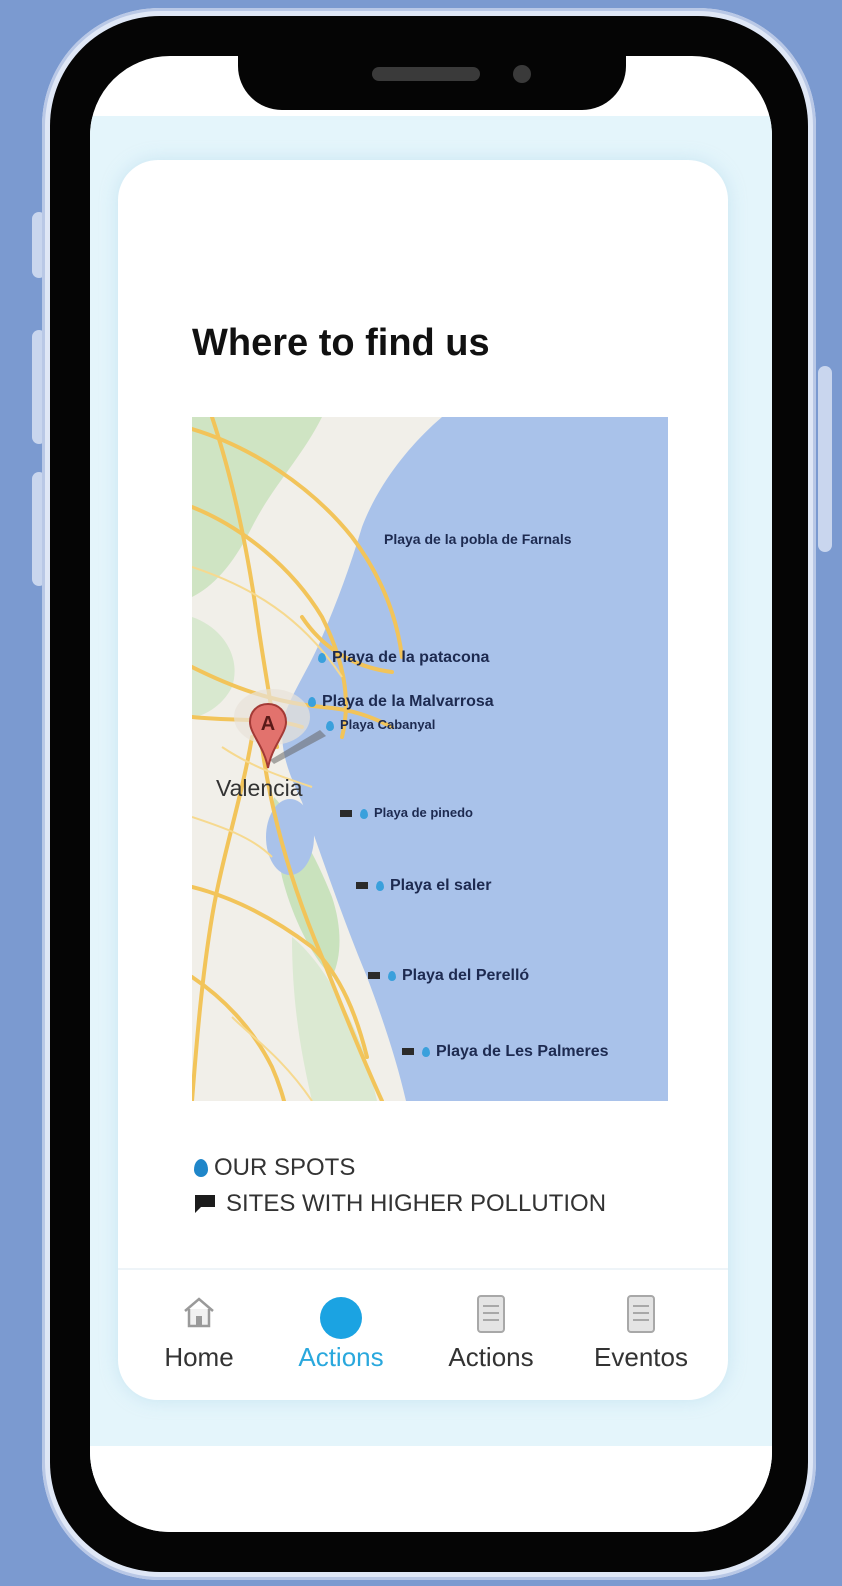  Describe the element at coordinates (341, 343) in the screenshot. I see `page-title: Where to find us` at that location.